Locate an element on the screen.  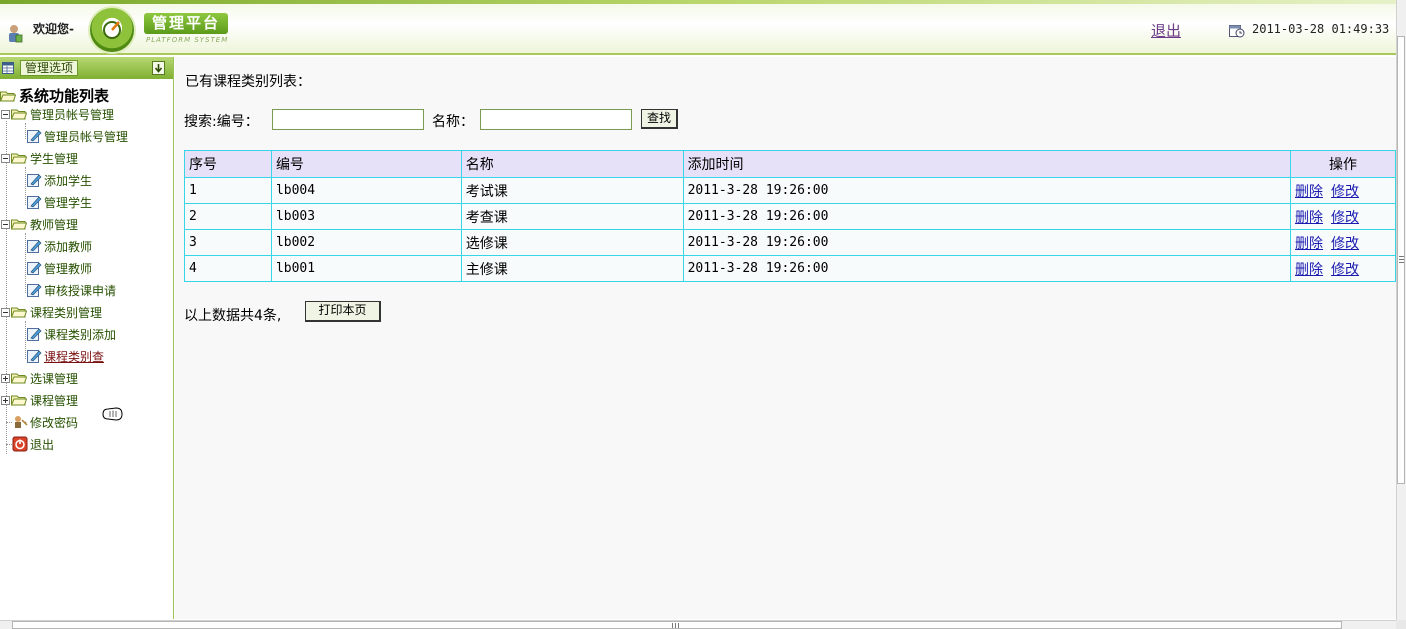
tree-item-manage-teachers: 管理教师 is located at coordinates (59, 268).